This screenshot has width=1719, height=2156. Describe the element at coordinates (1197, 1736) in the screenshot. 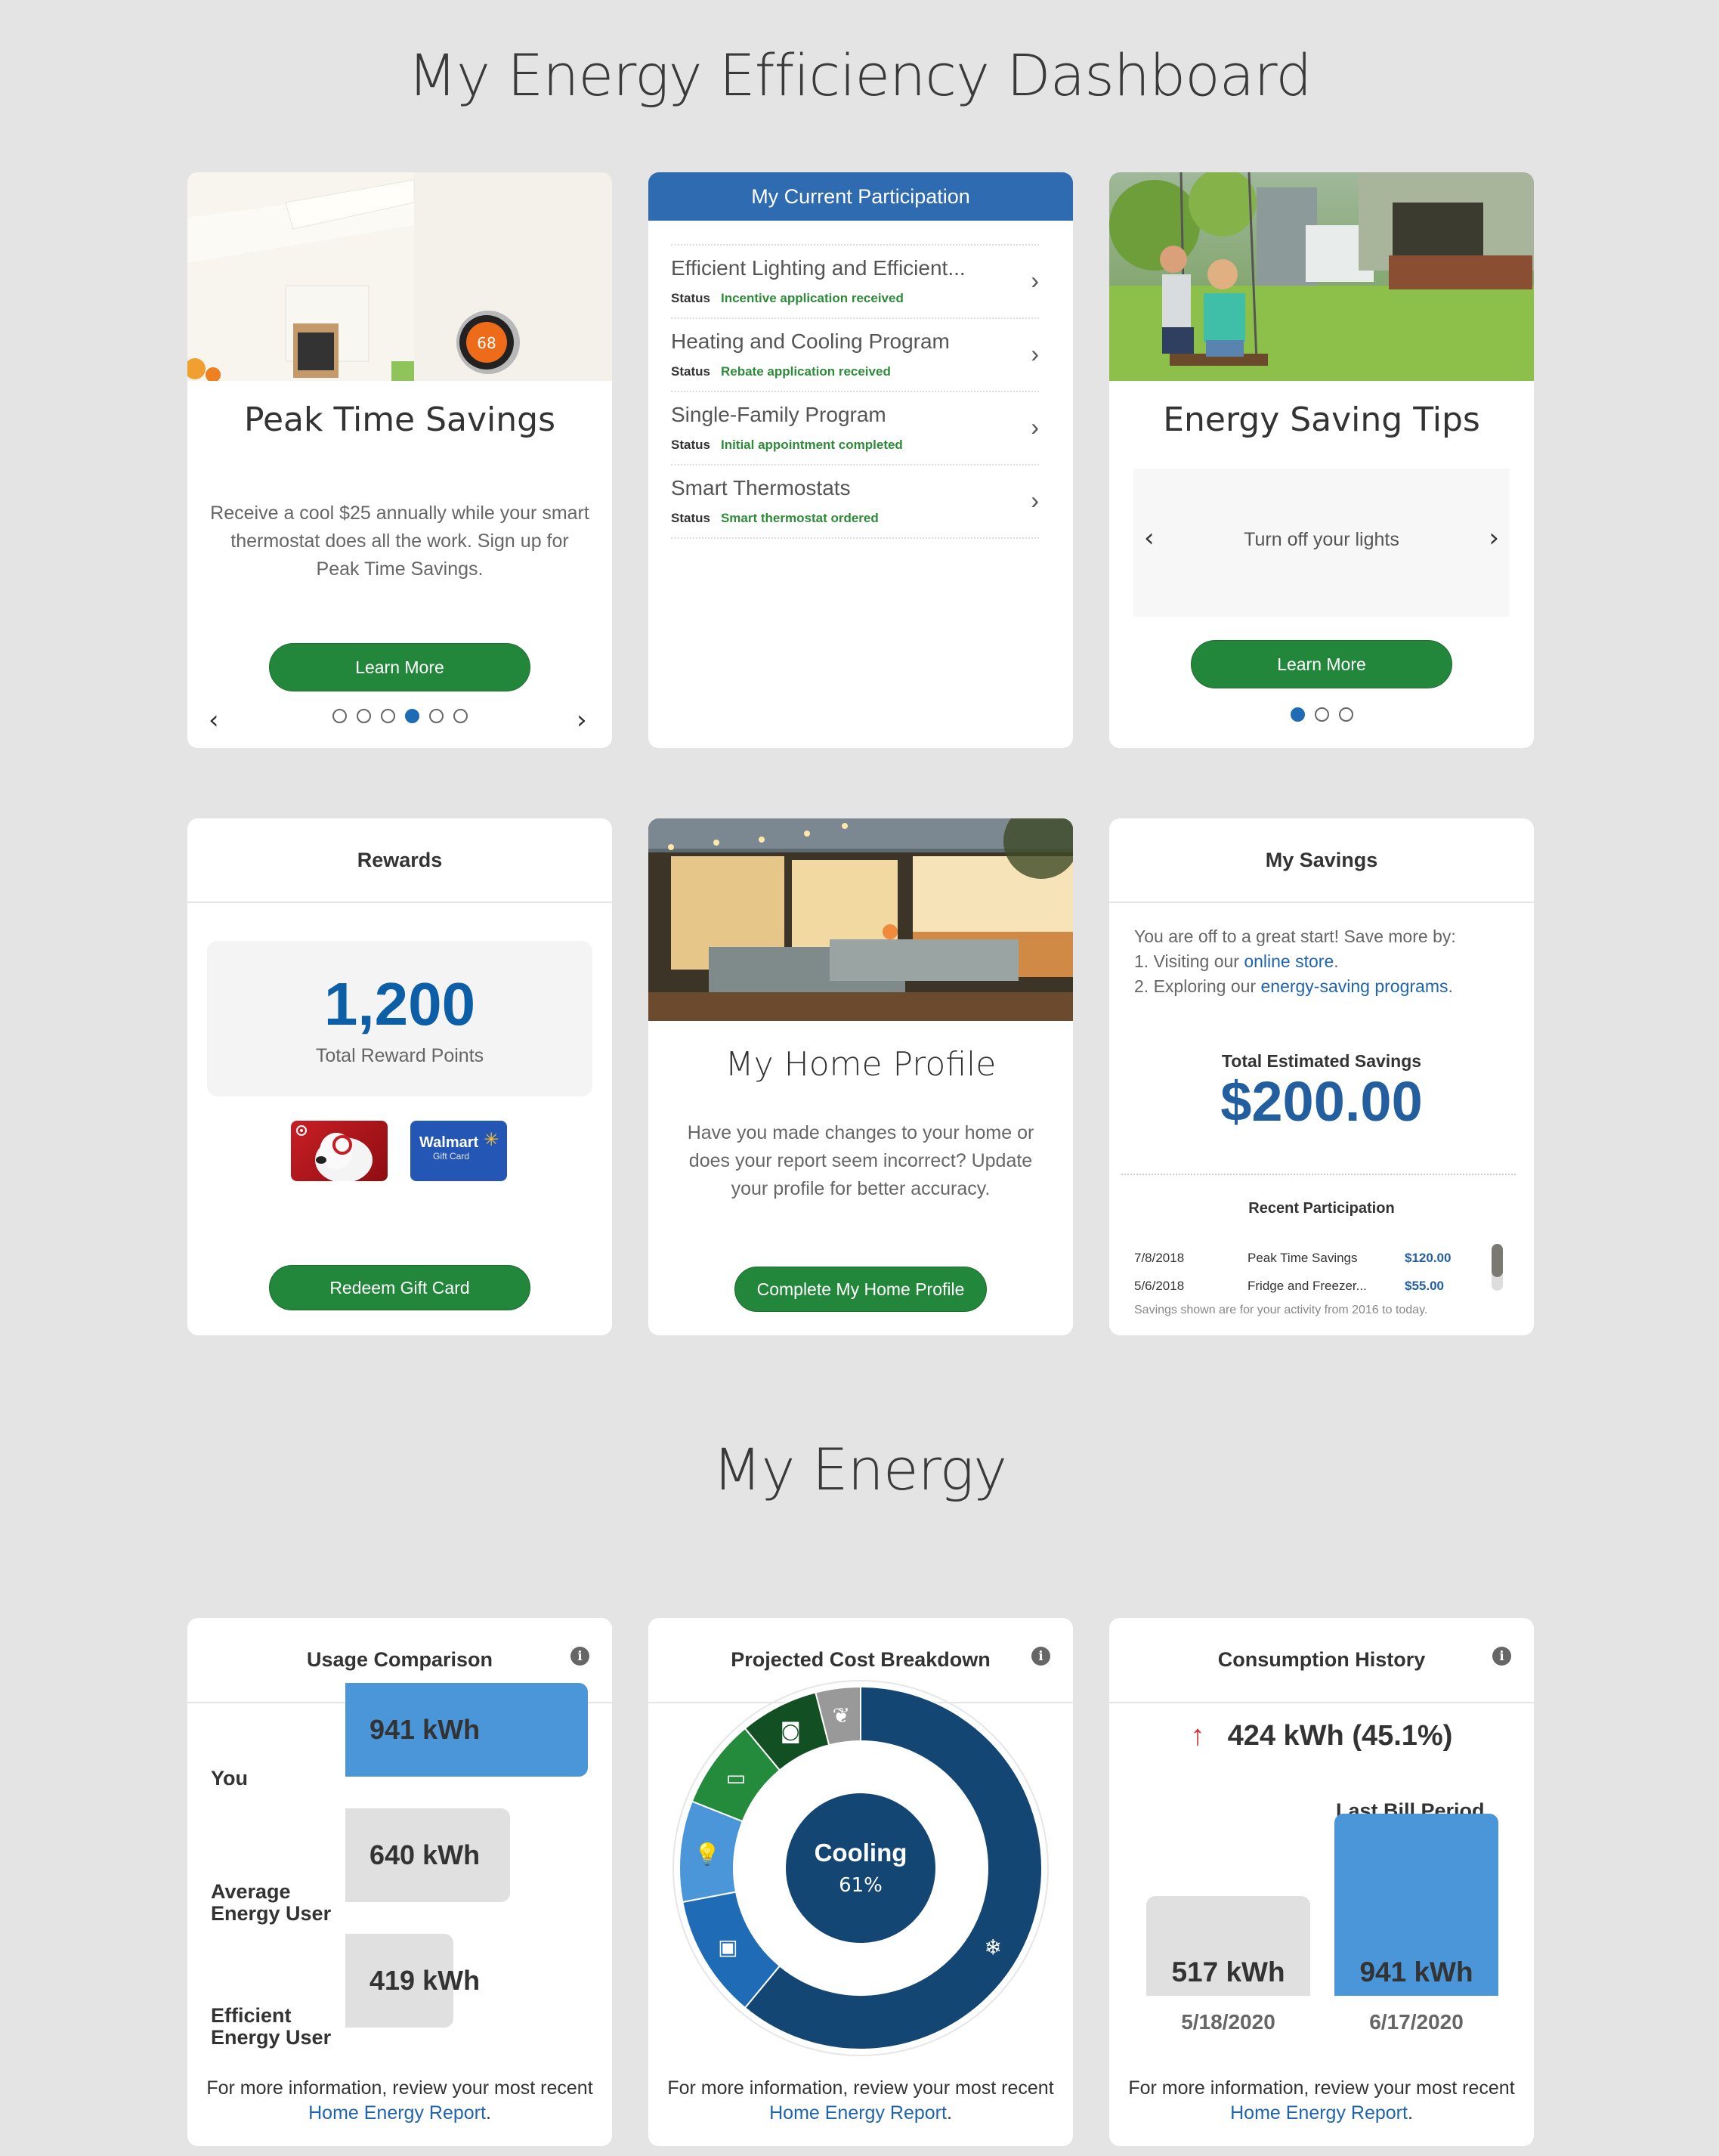

I see `arrow-up-icon: ↑` at that location.